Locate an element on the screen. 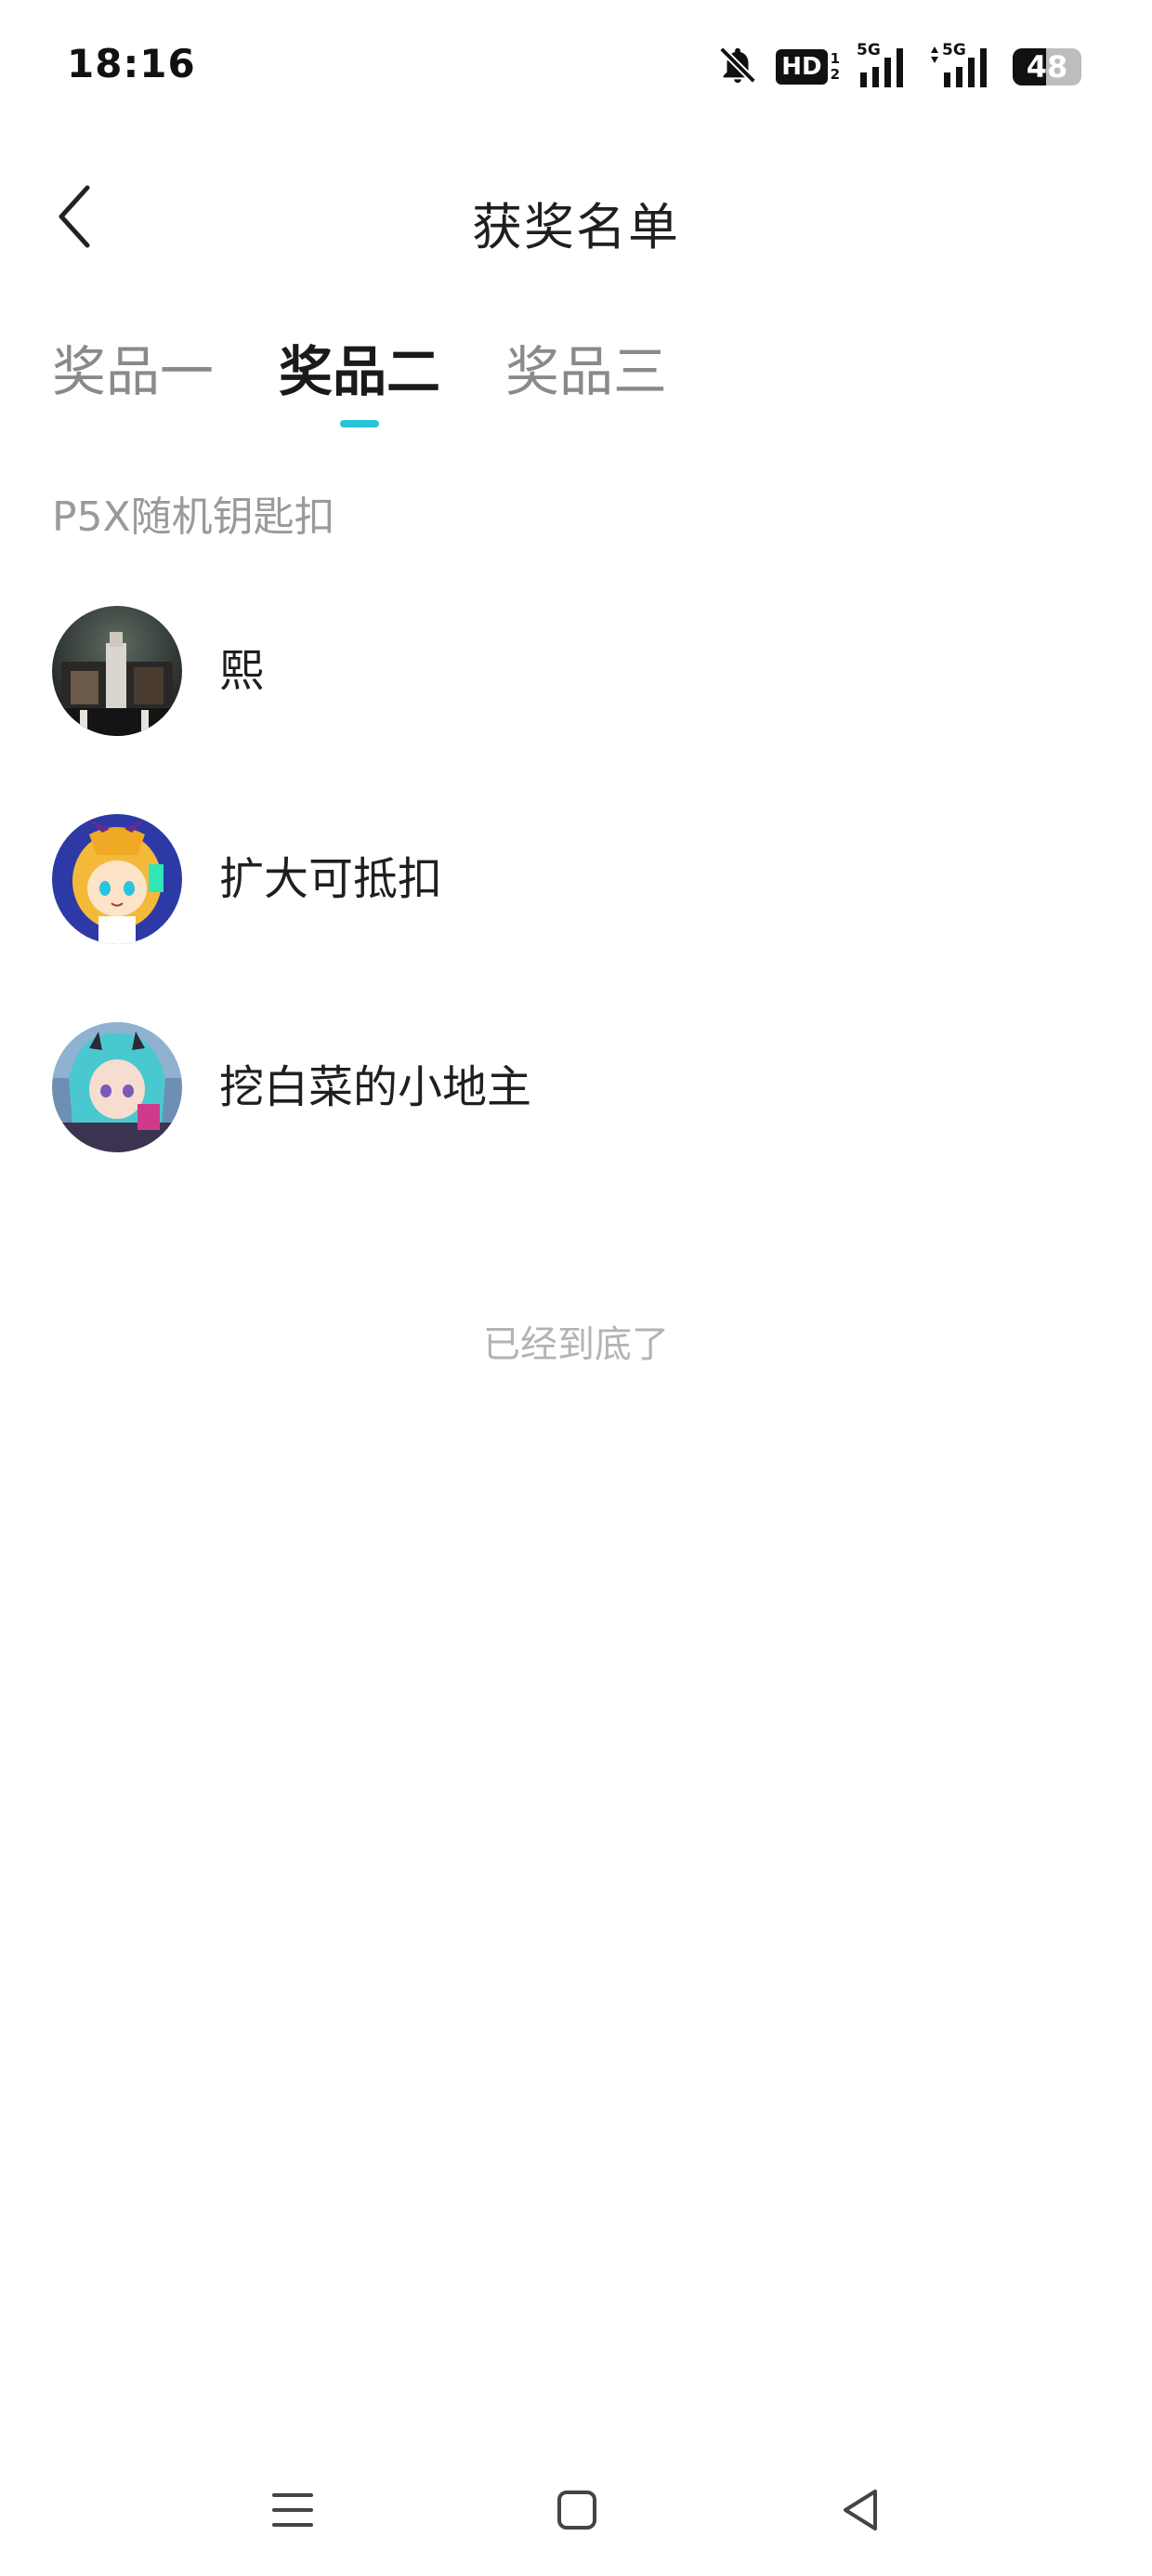 The image size is (1152, 2576). home-square-icon is located at coordinates (577, 2512).